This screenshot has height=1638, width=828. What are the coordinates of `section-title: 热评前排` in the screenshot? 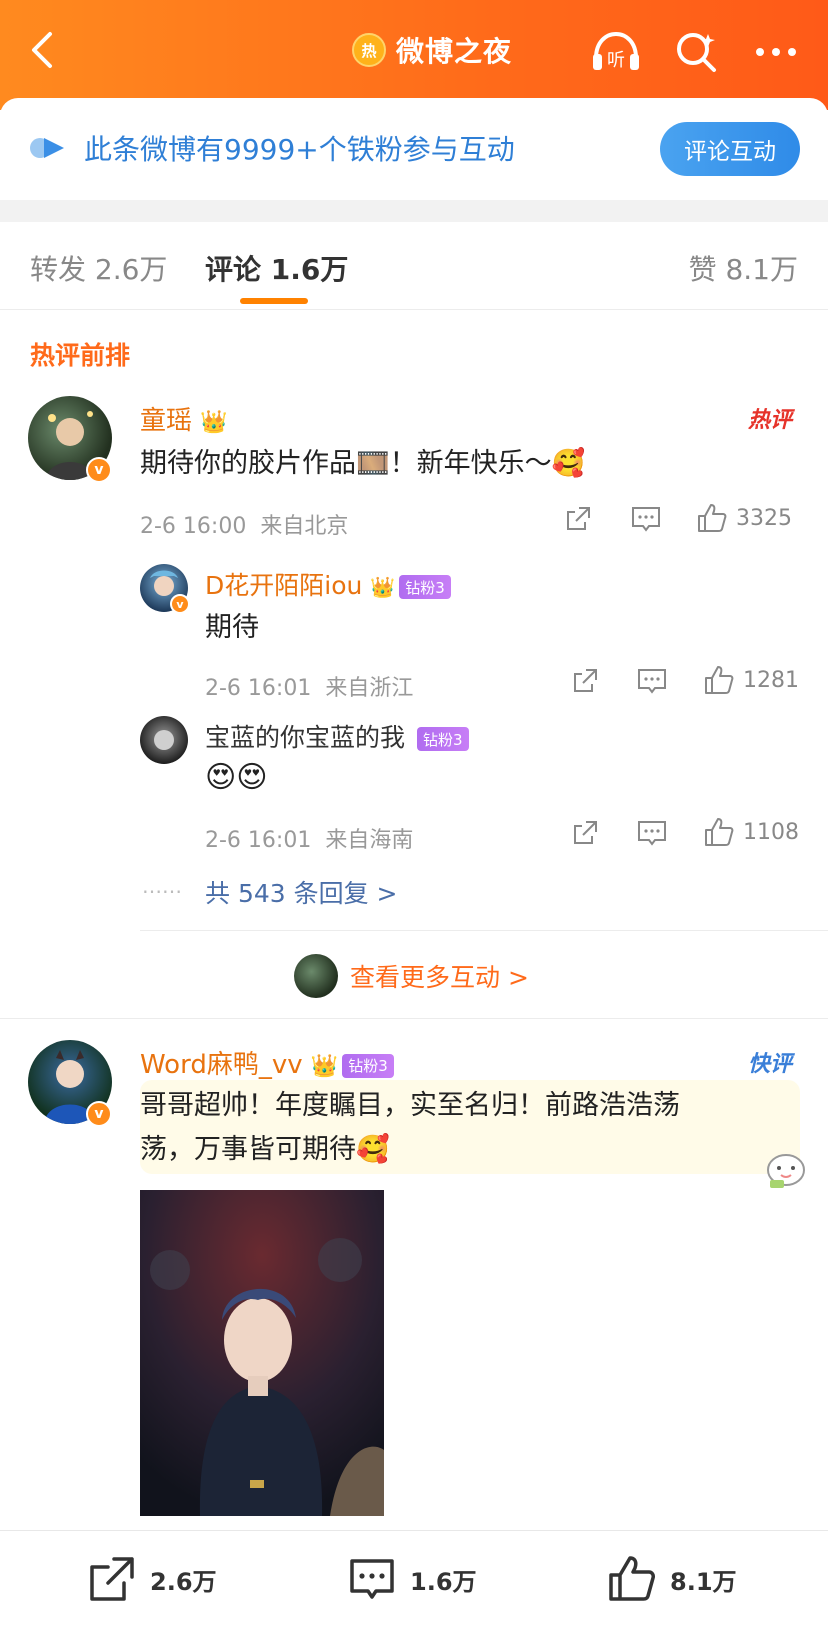 It's located at (80, 355).